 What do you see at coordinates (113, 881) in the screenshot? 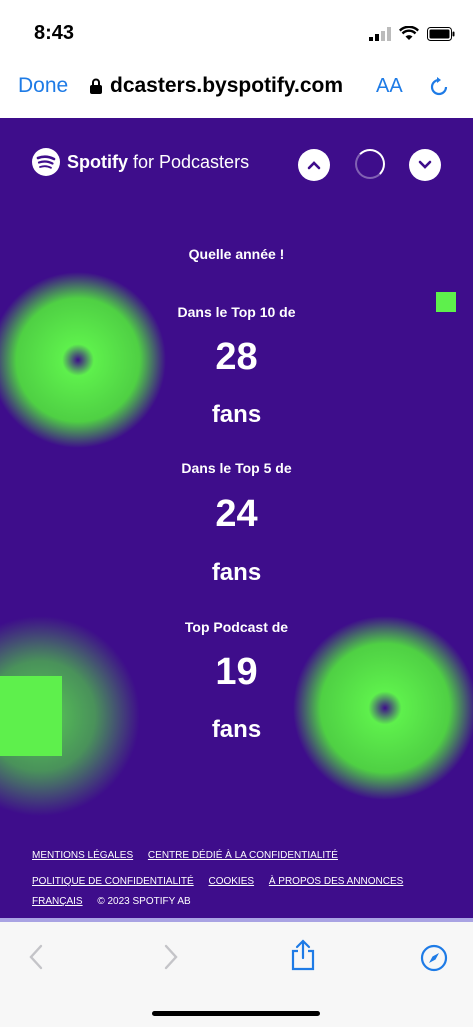
I see `privacy-policy-link: POLITIQUE DE CONFIDENTIALITÉ` at bounding box center [113, 881].